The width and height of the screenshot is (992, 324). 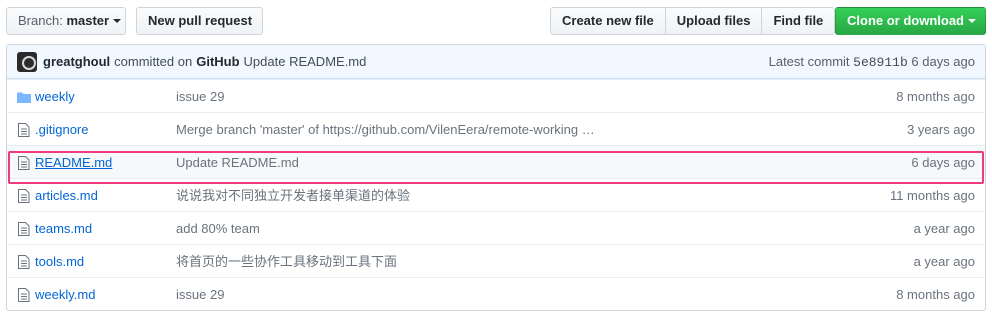 I want to click on file-row: weekly issue 29 8 months ago, so click(x=496, y=95).